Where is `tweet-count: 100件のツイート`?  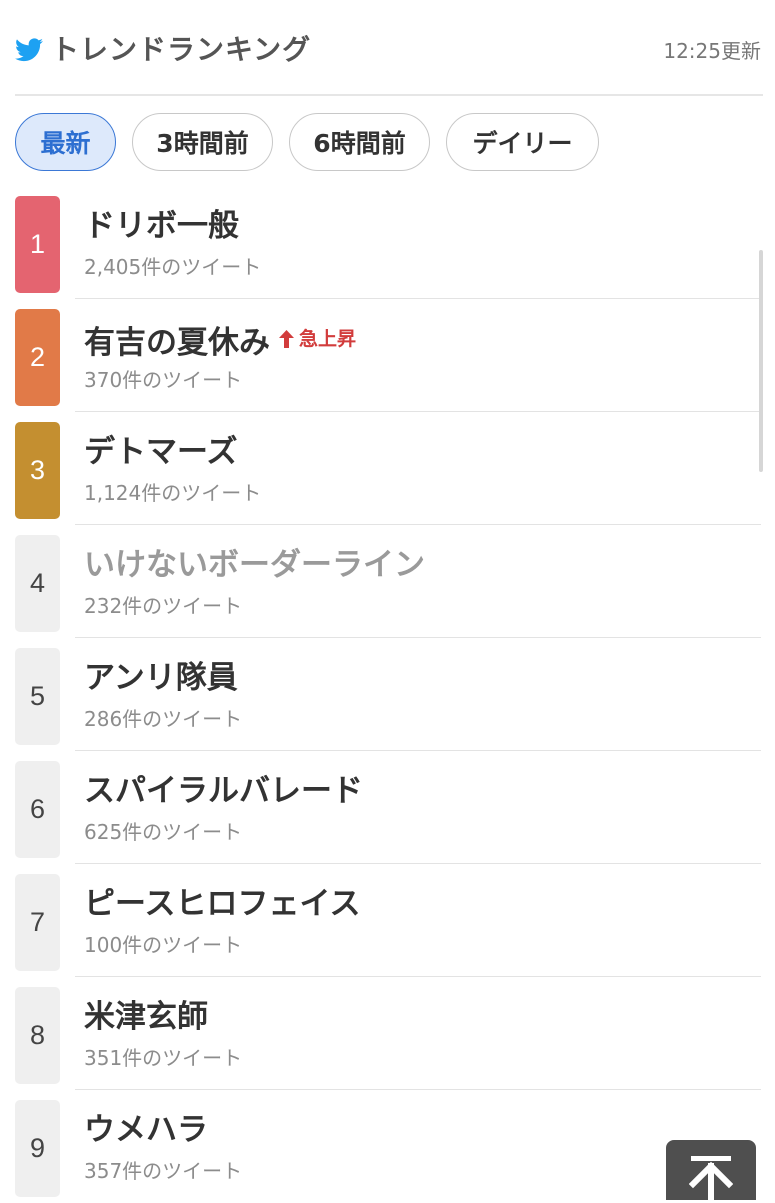 tweet-count: 100件のツイート is located at coordinates (163, 945).